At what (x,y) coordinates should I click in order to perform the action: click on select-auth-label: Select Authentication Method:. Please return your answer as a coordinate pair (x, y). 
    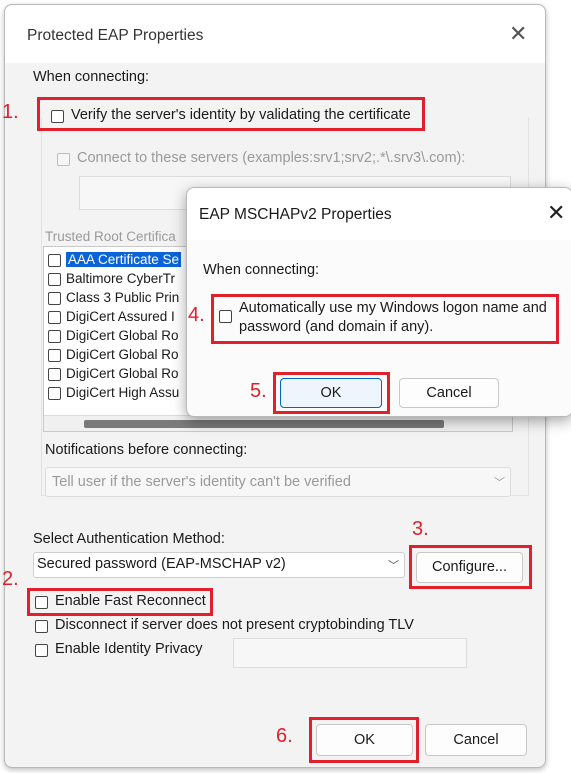
    Looking at the image, I should click on (129, 539).